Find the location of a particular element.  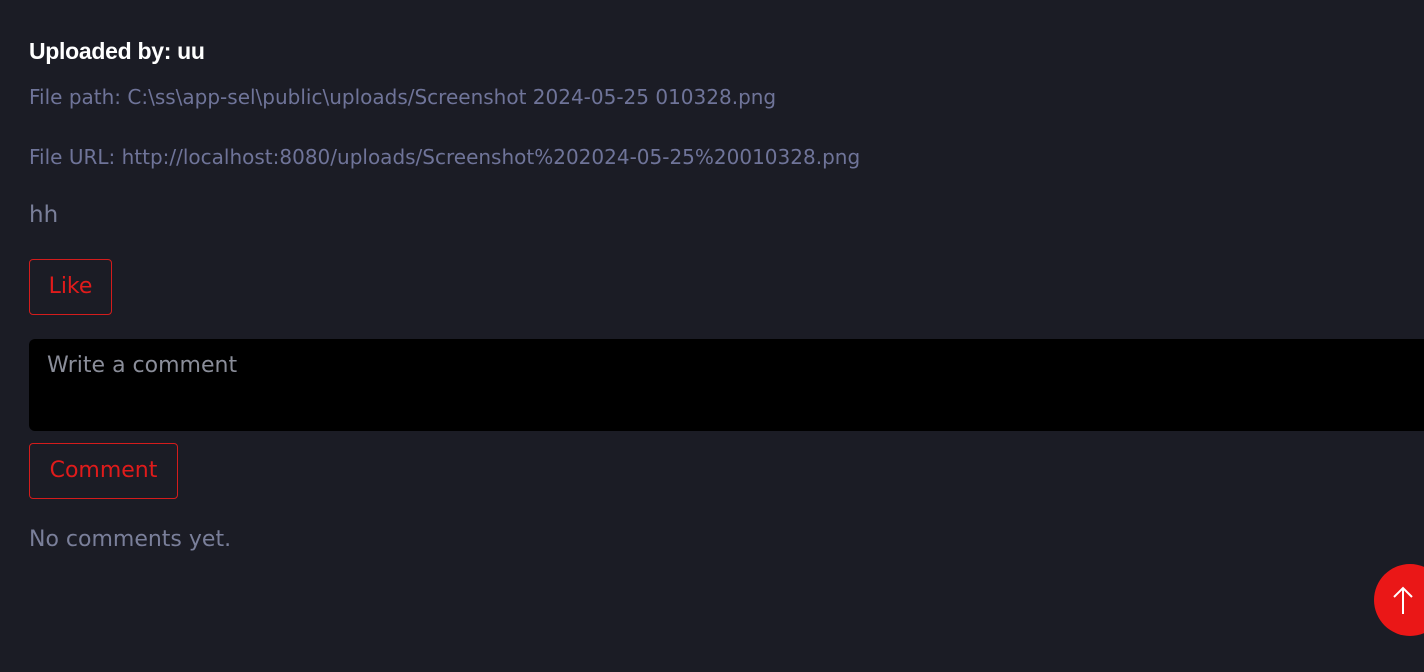

arrow-up-icon is located at coordinates (1403, 600).